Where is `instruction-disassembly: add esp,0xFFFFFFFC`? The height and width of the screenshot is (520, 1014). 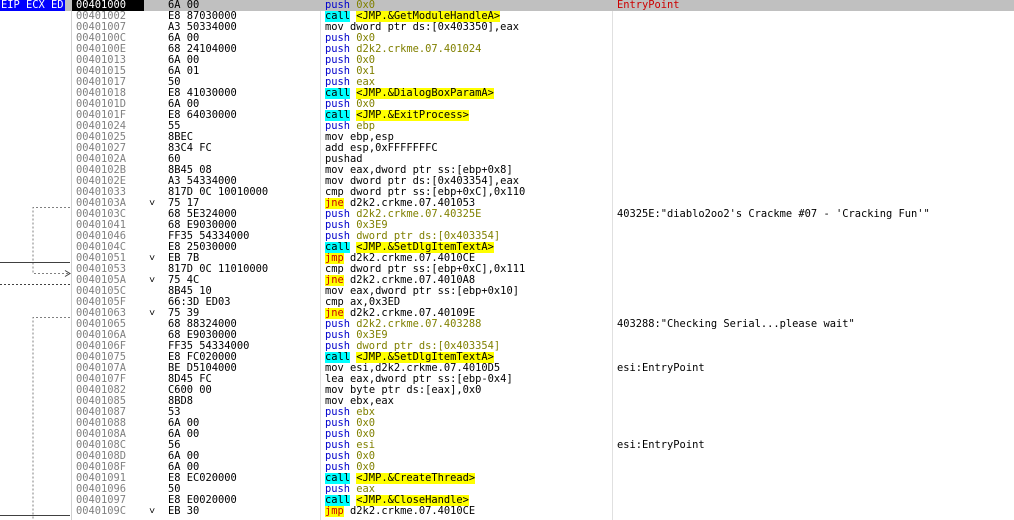
instruction-disassembly: add esp,0xFFFFFFFC is located at coordinates (469, 148).